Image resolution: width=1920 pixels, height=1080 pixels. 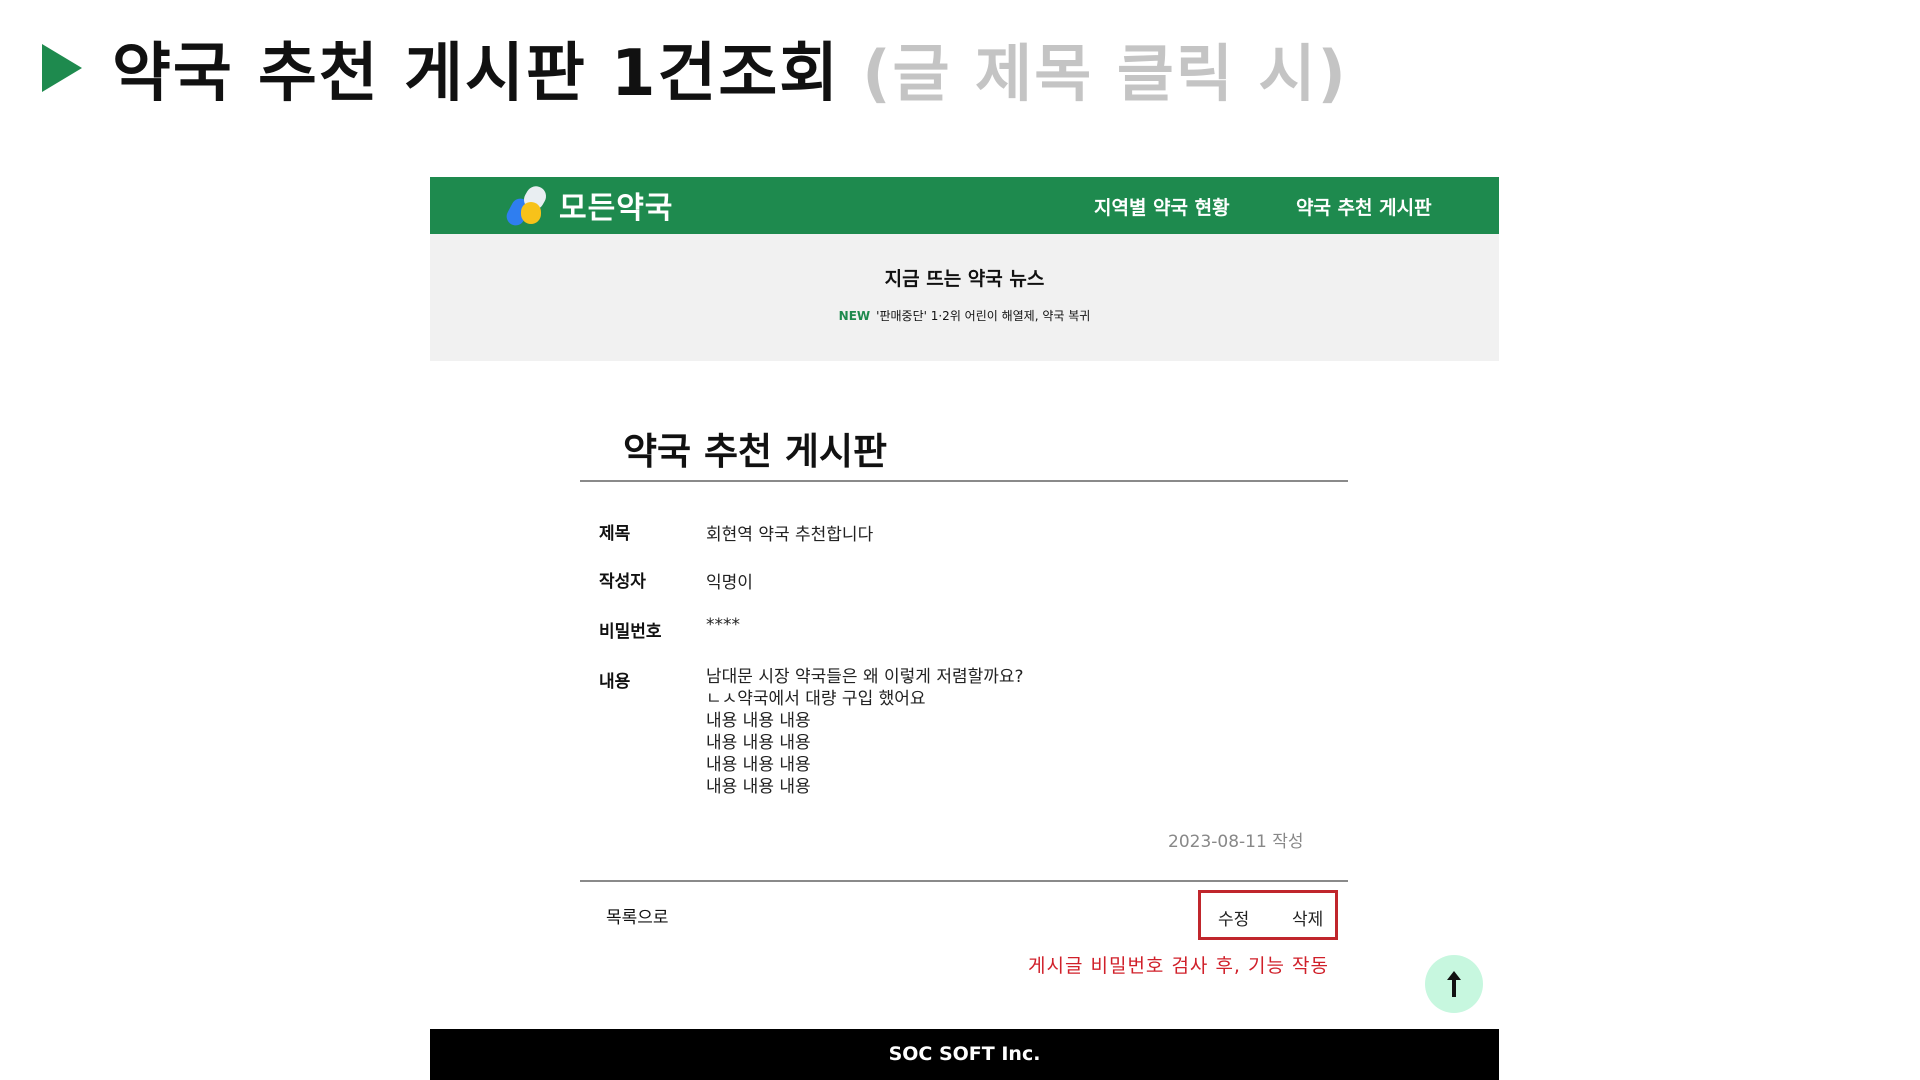 What do you see at coordinates (1105, 73) in the screenshot?
I see `slide-subtitle: (글 제목 클릭 시)` at bounding box center [1105, 73].